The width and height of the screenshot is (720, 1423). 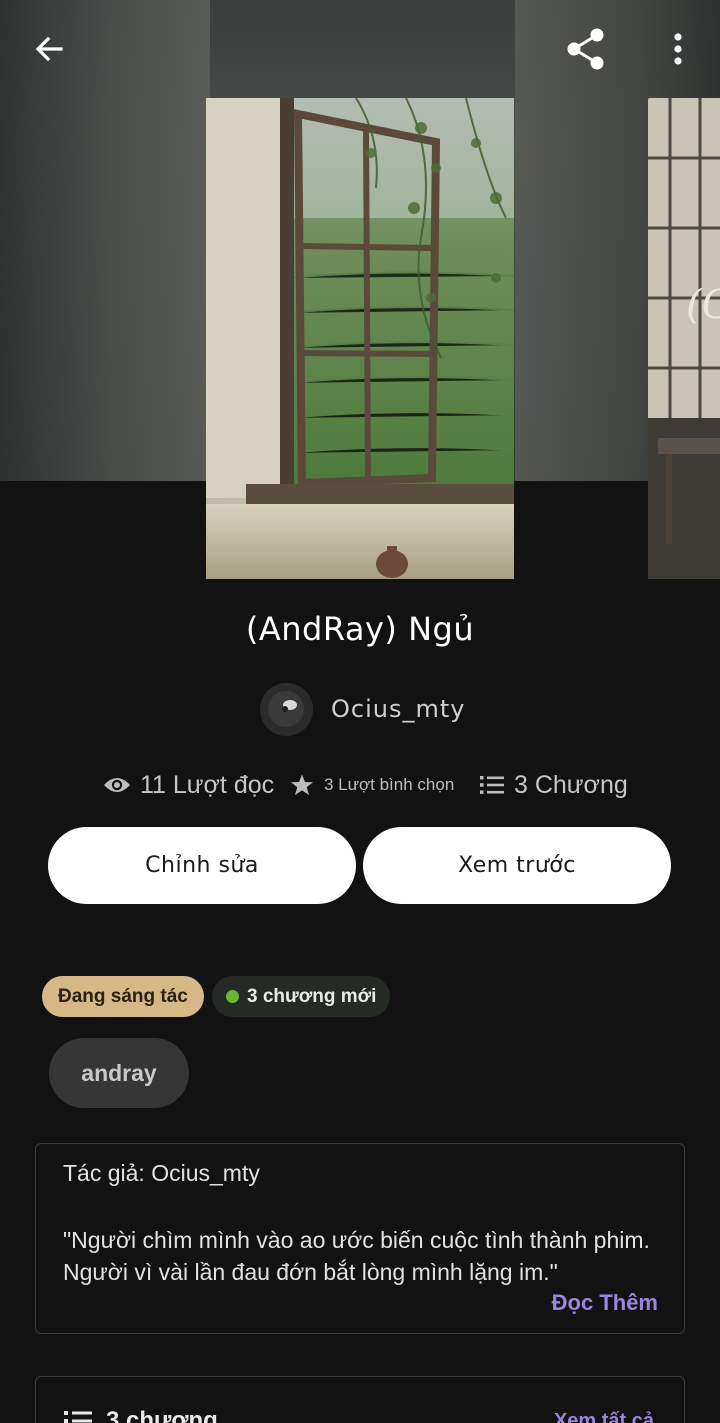 What do you see at coordinates (123, 996) in the screenshot?
I see `status-badge: Đang sáng tác` at bounding box center [123, 996].